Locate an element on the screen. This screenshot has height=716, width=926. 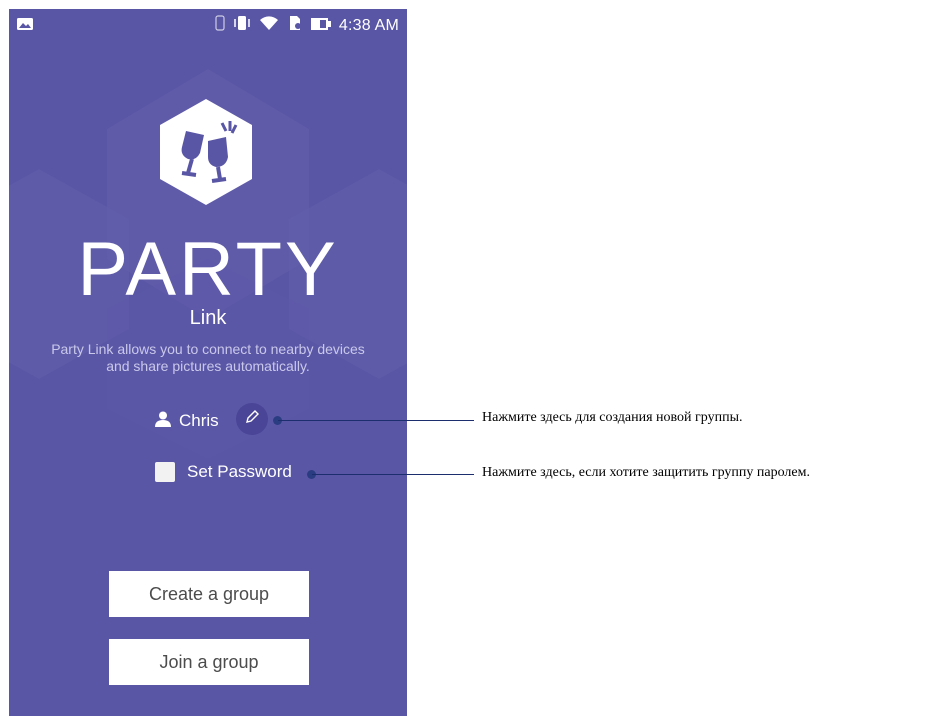
wifi-icon is located at coordinates (269, 25).